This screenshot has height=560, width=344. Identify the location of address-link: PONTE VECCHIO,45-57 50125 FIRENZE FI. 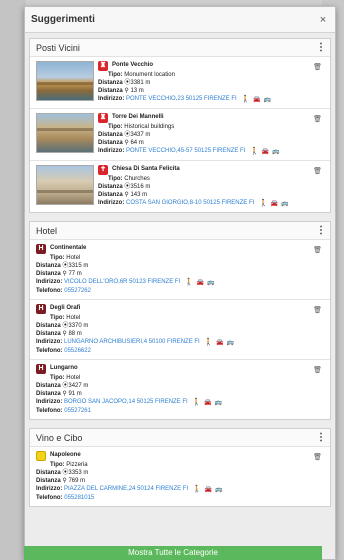
(185, 151).